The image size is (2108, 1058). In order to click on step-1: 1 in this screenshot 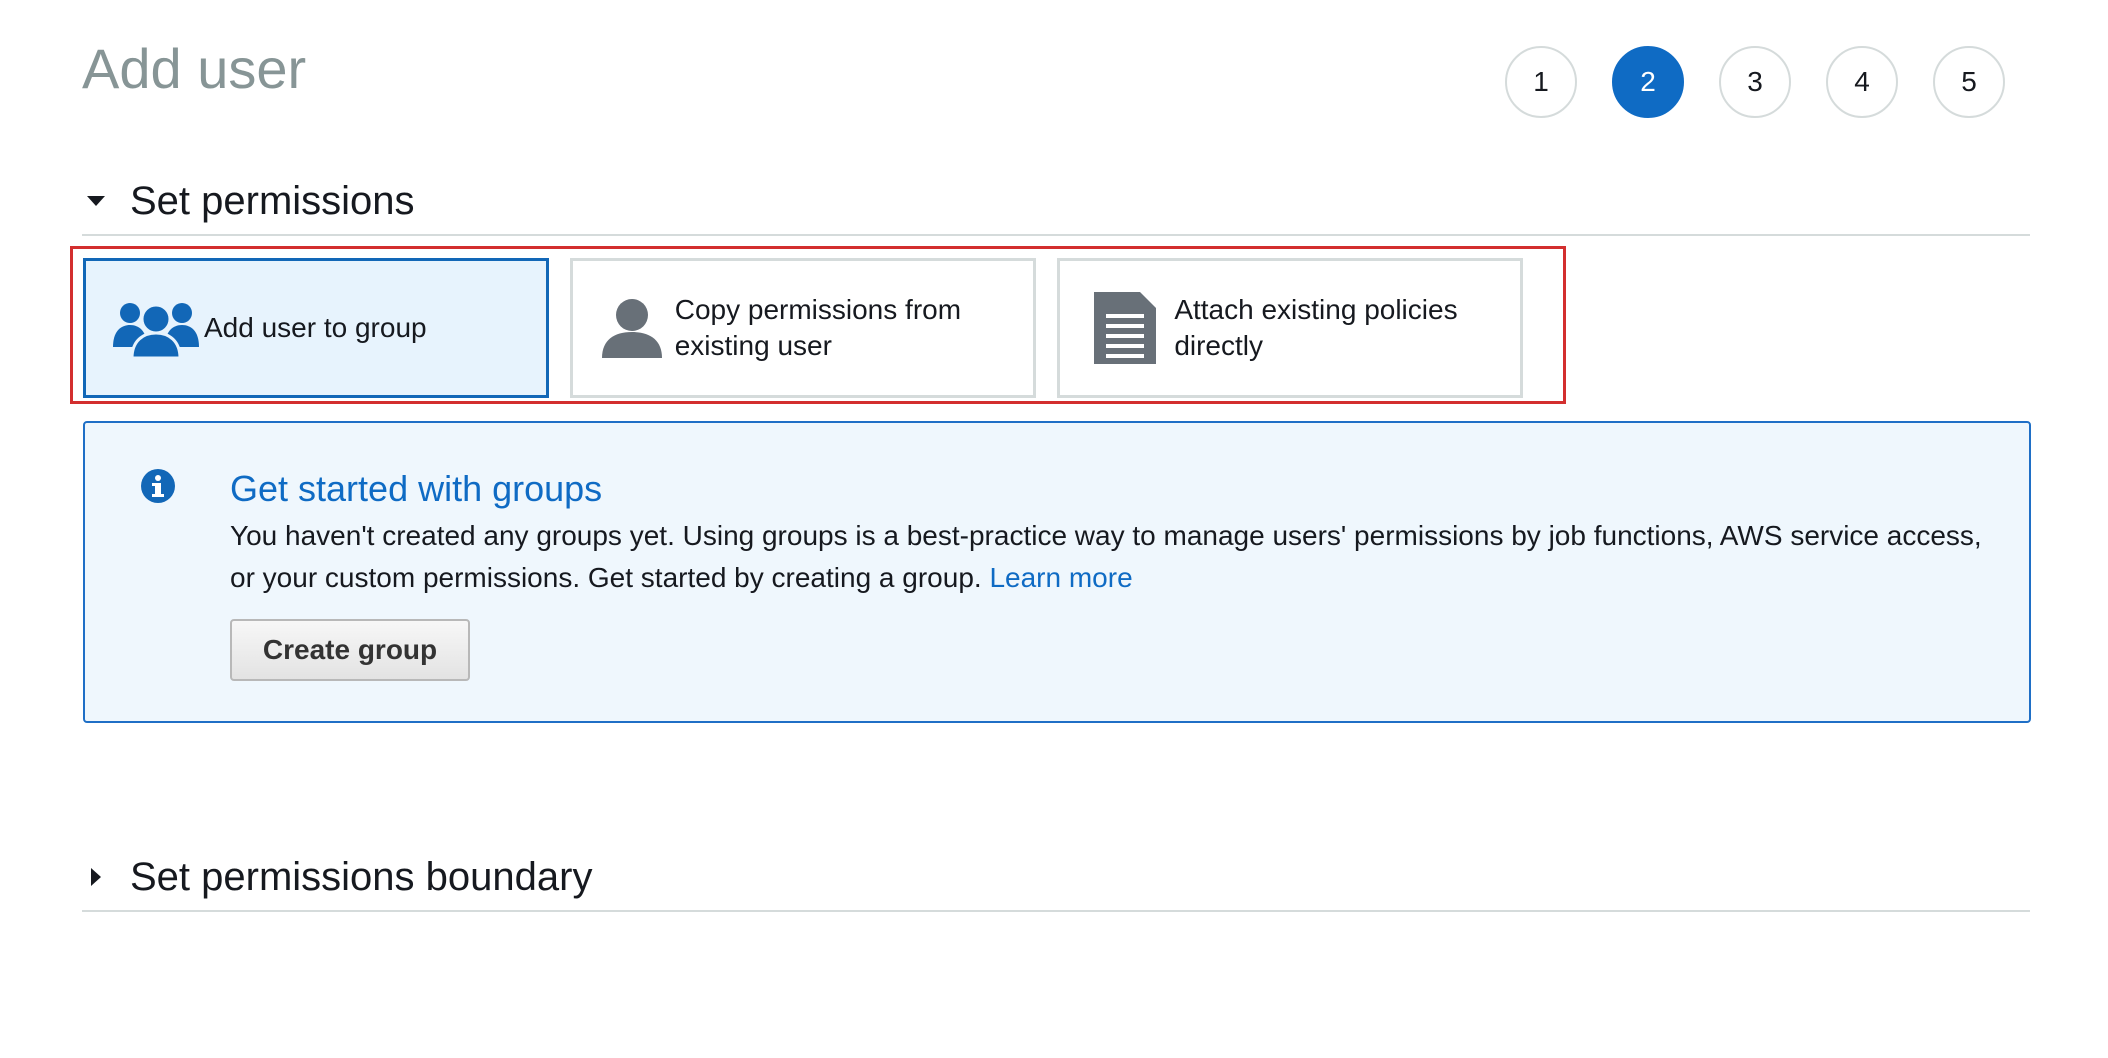, I will do `click(1541, 82)`.